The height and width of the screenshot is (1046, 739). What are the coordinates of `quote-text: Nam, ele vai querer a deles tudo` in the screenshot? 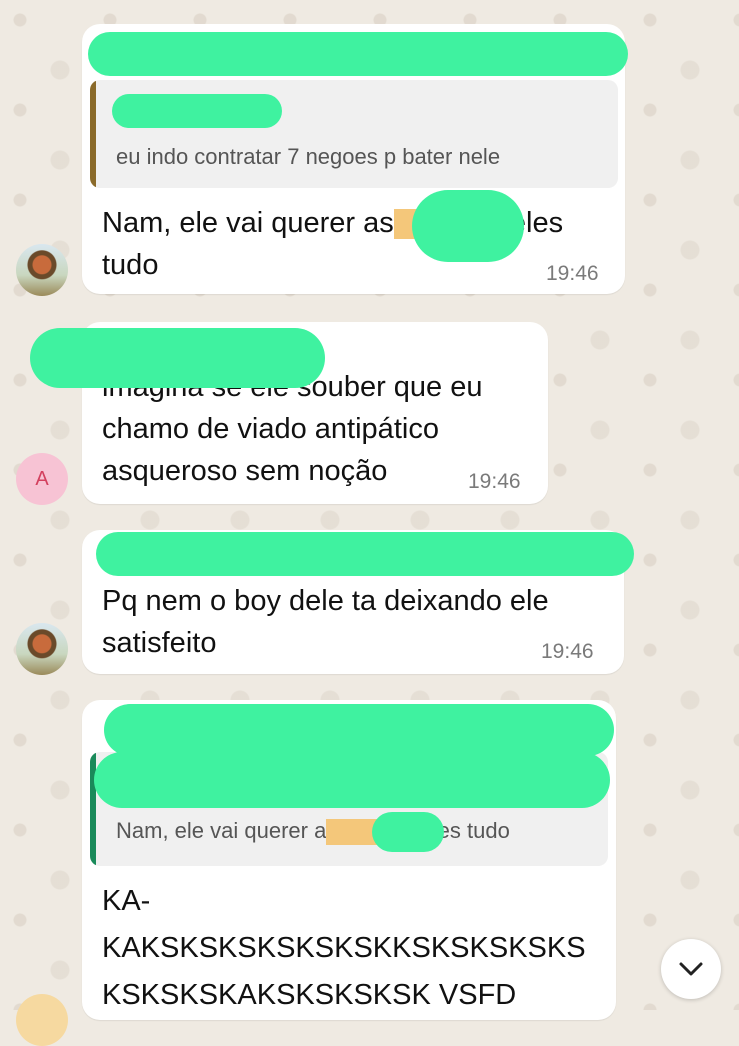 It's located at (313, 832).